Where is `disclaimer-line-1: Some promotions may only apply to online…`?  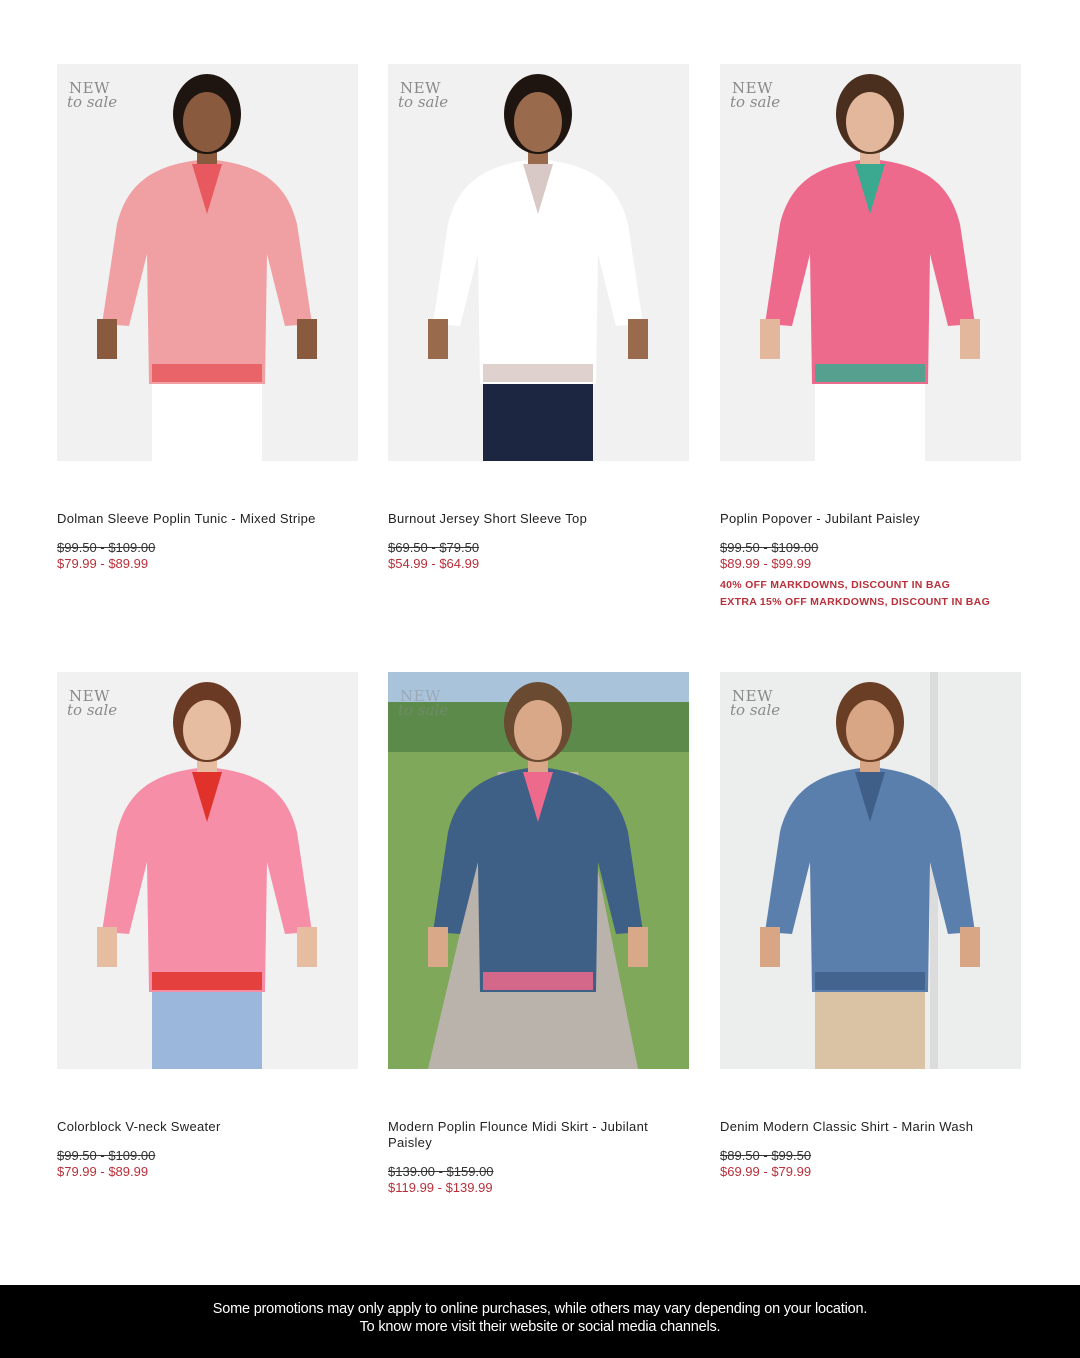 disclaimer-line-1: Some promotions may only apply to online… is located at coordinates (540, 1309).